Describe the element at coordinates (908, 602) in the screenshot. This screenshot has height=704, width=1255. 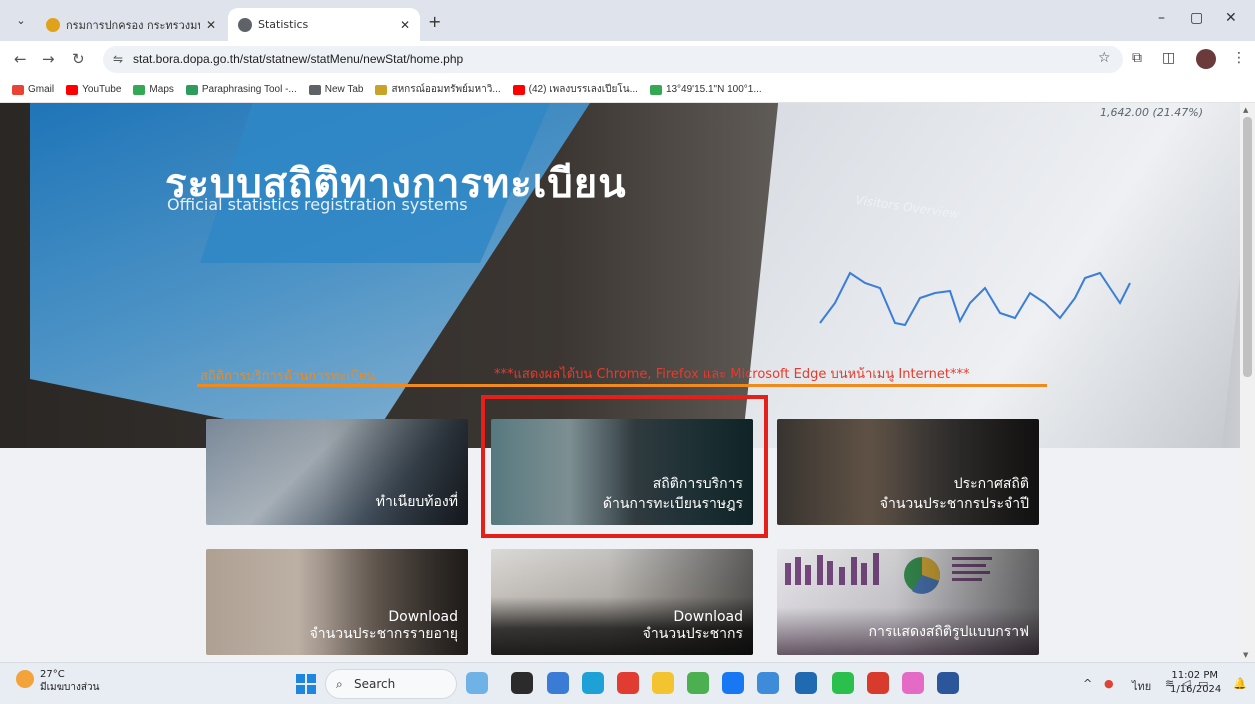
I see `tile-graph-statistics: การแสดงสถิติรูปแบบกราฟ` at that location.